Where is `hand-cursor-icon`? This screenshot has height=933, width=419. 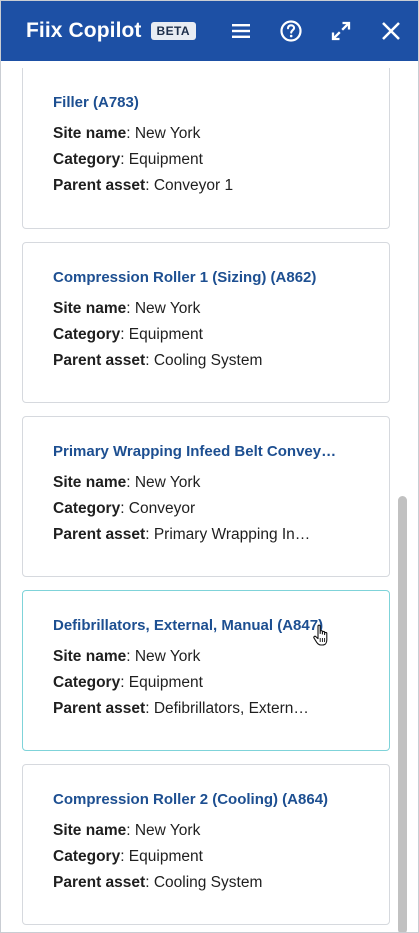 hand-cursor-icon is located at coordinates (320, 635).